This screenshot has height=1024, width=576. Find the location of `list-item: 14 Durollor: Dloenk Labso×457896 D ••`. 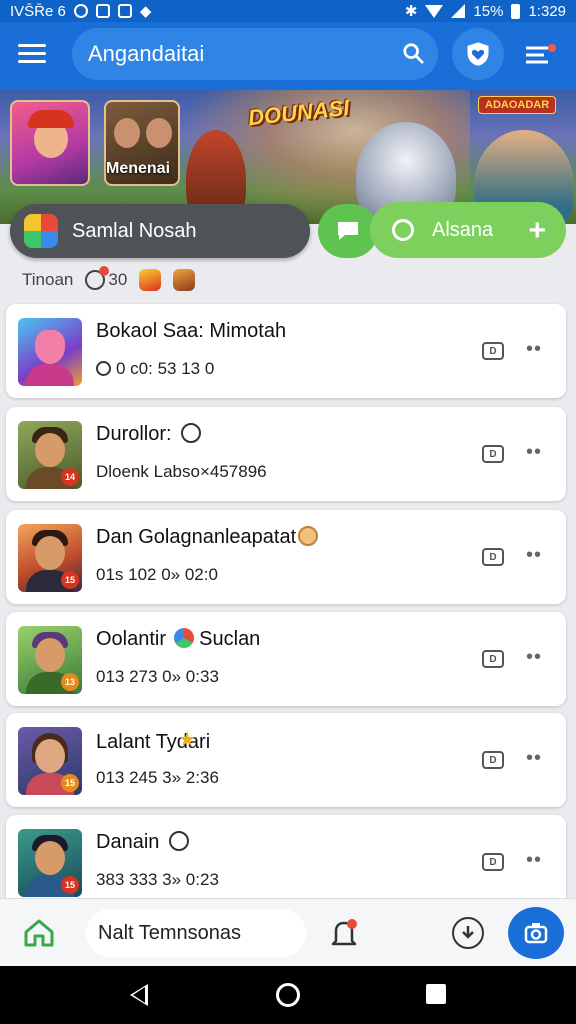

list-item: 14 Durollor: Dloenk Labso×457896 D •• is located at coordinates (286, 454).